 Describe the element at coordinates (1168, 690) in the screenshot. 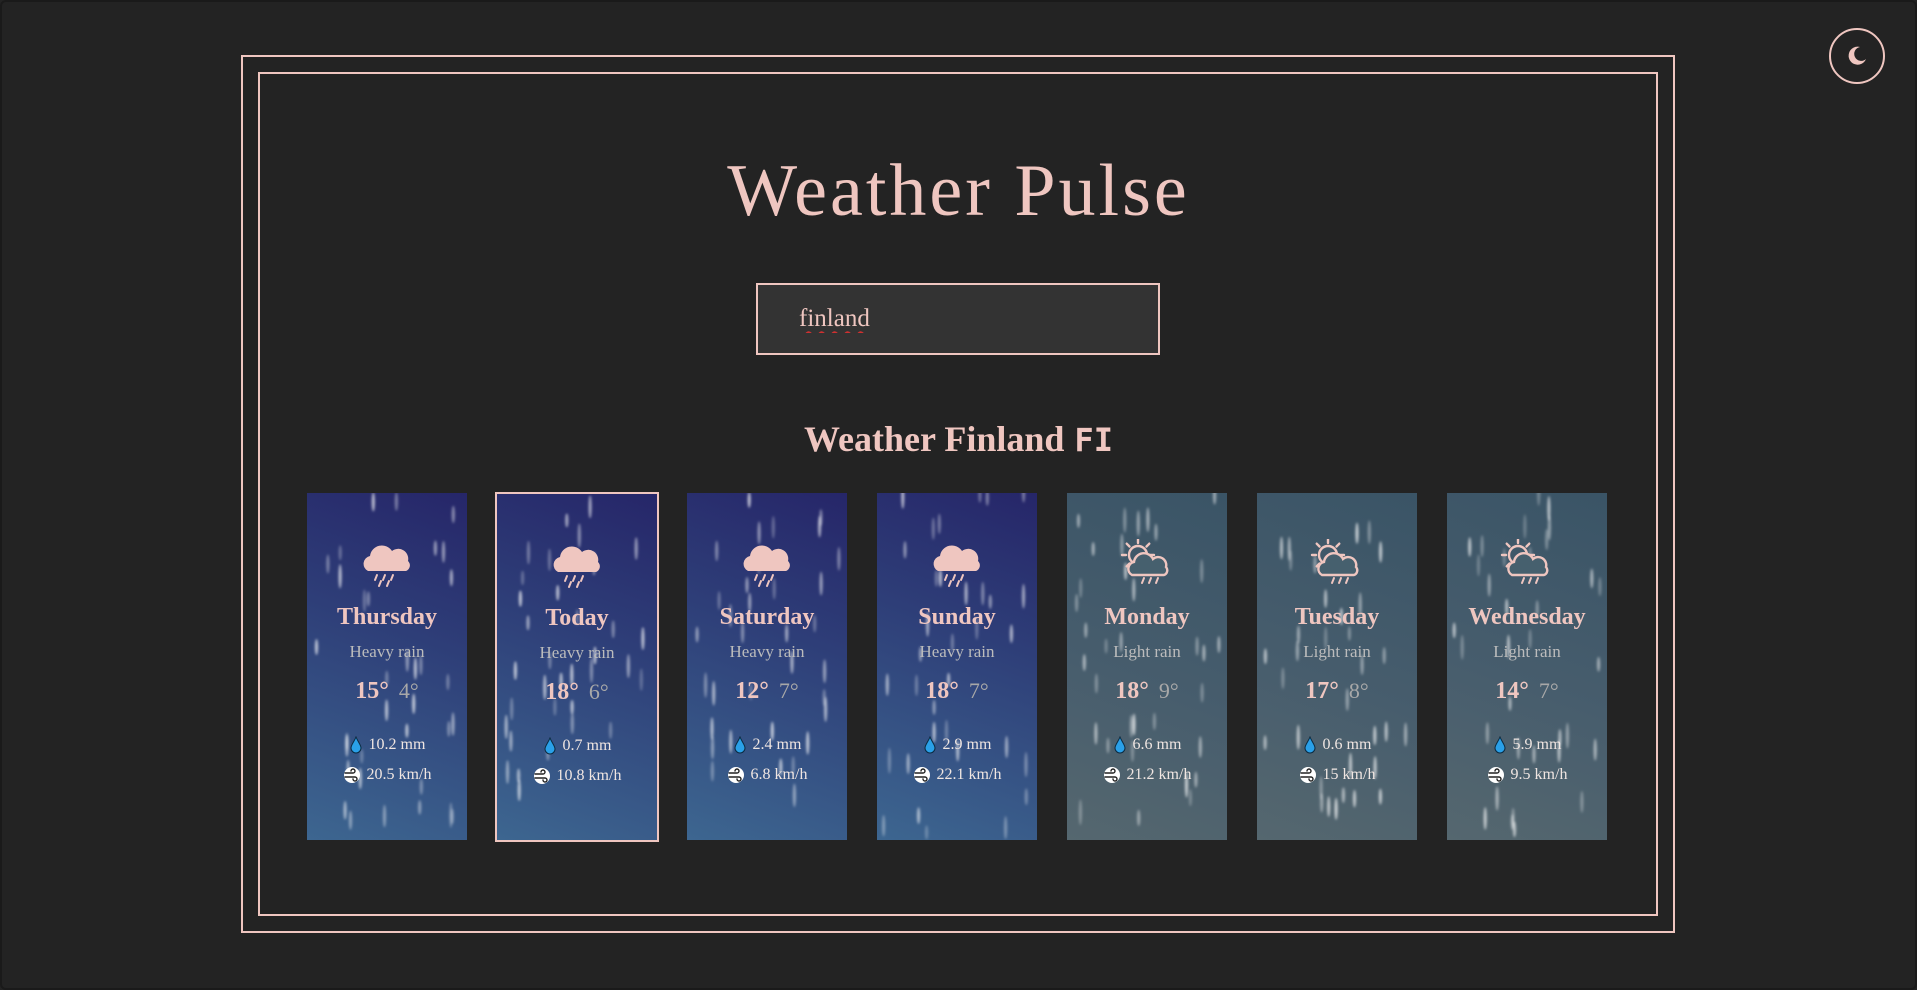

I see `temp-low: 9°` at that location.